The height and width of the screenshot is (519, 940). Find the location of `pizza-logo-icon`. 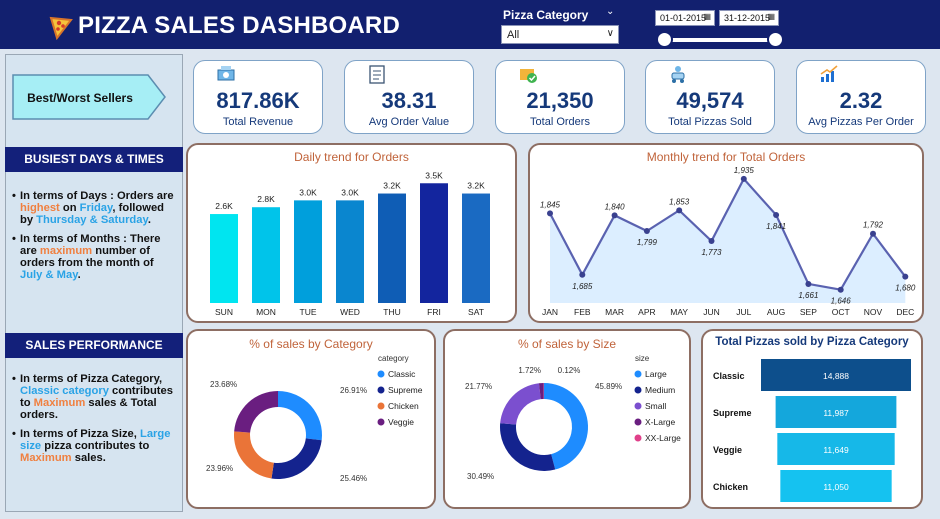

pizza-logo-icon is located at coordinates (61, 28).